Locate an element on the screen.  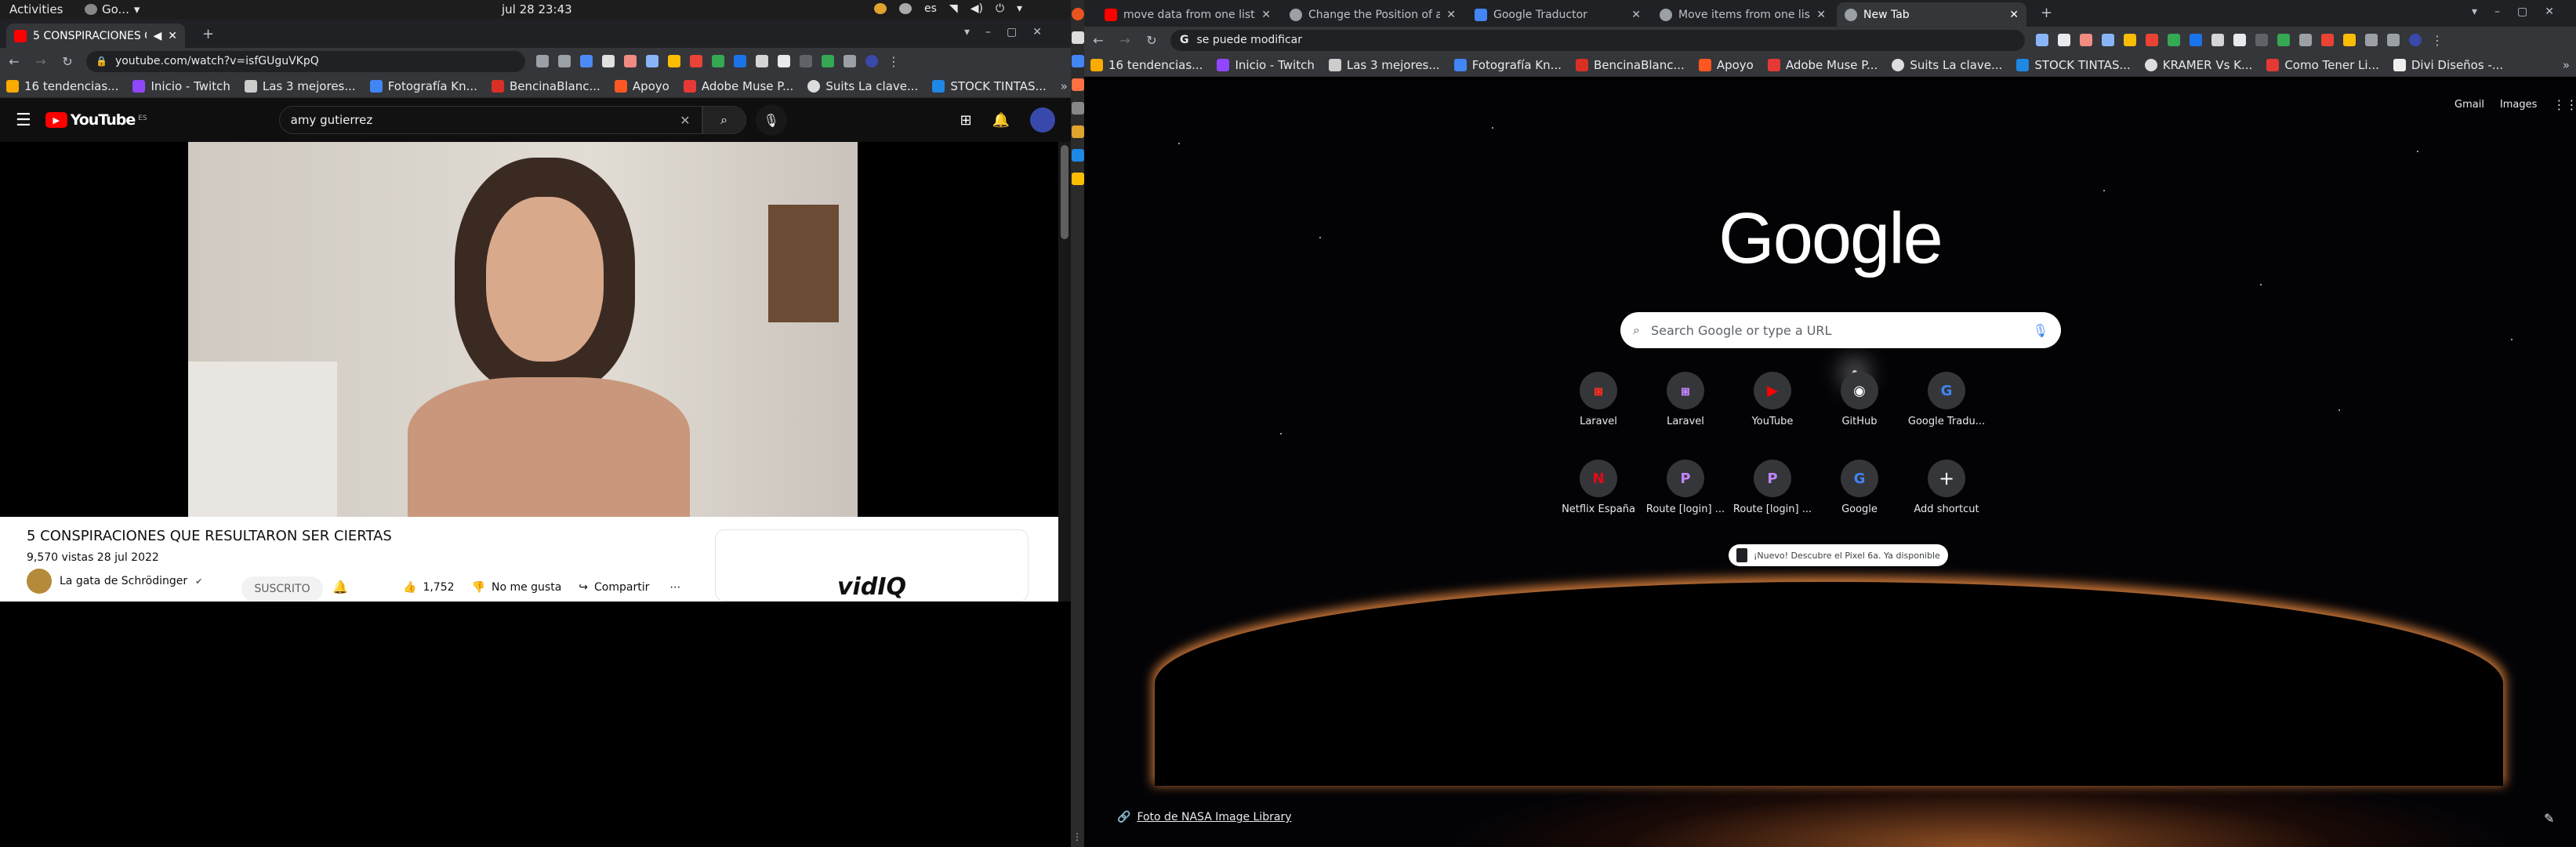
tab-new-tab: New Tab ✕ is located at coordinates (1932, 14).